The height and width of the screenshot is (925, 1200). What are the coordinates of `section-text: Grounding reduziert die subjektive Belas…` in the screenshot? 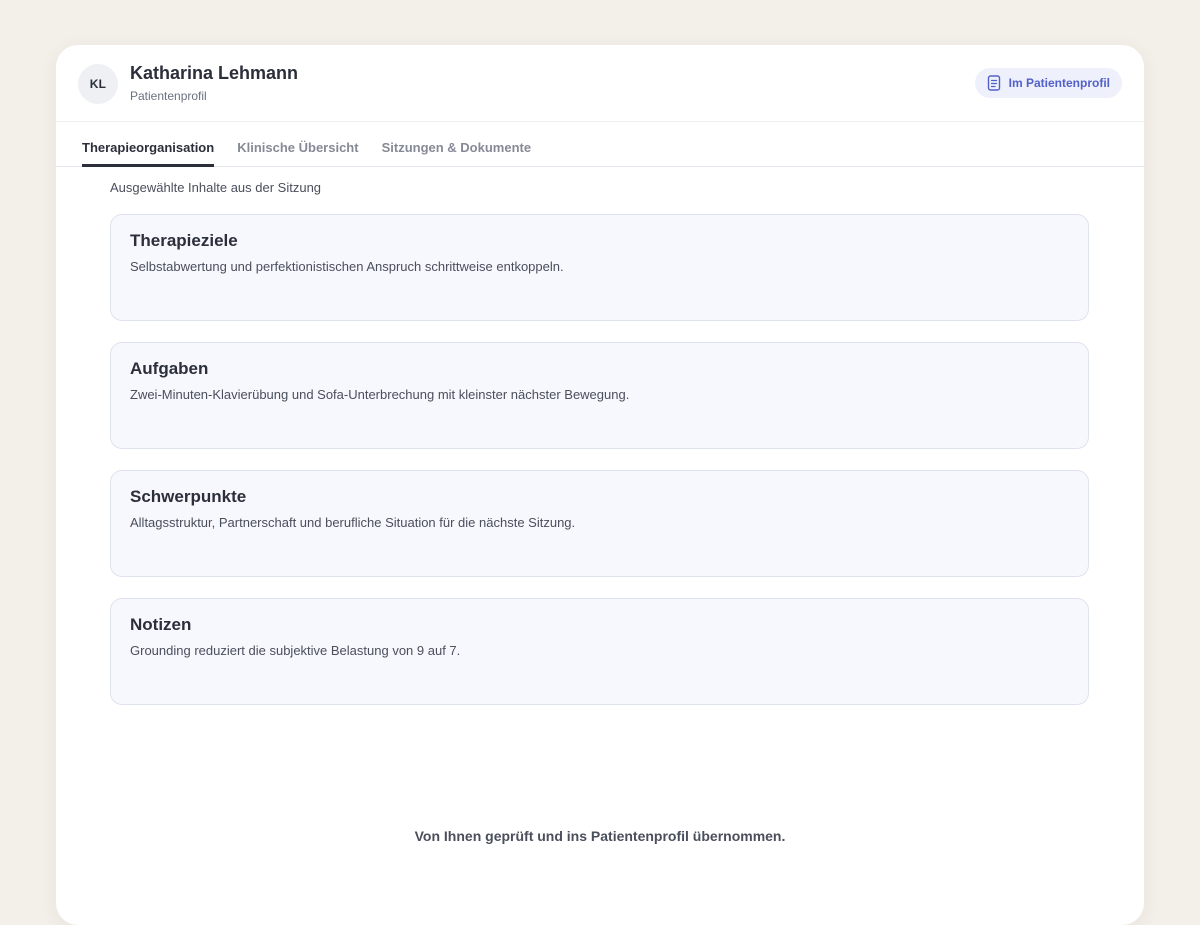 It's located at (295, 650).